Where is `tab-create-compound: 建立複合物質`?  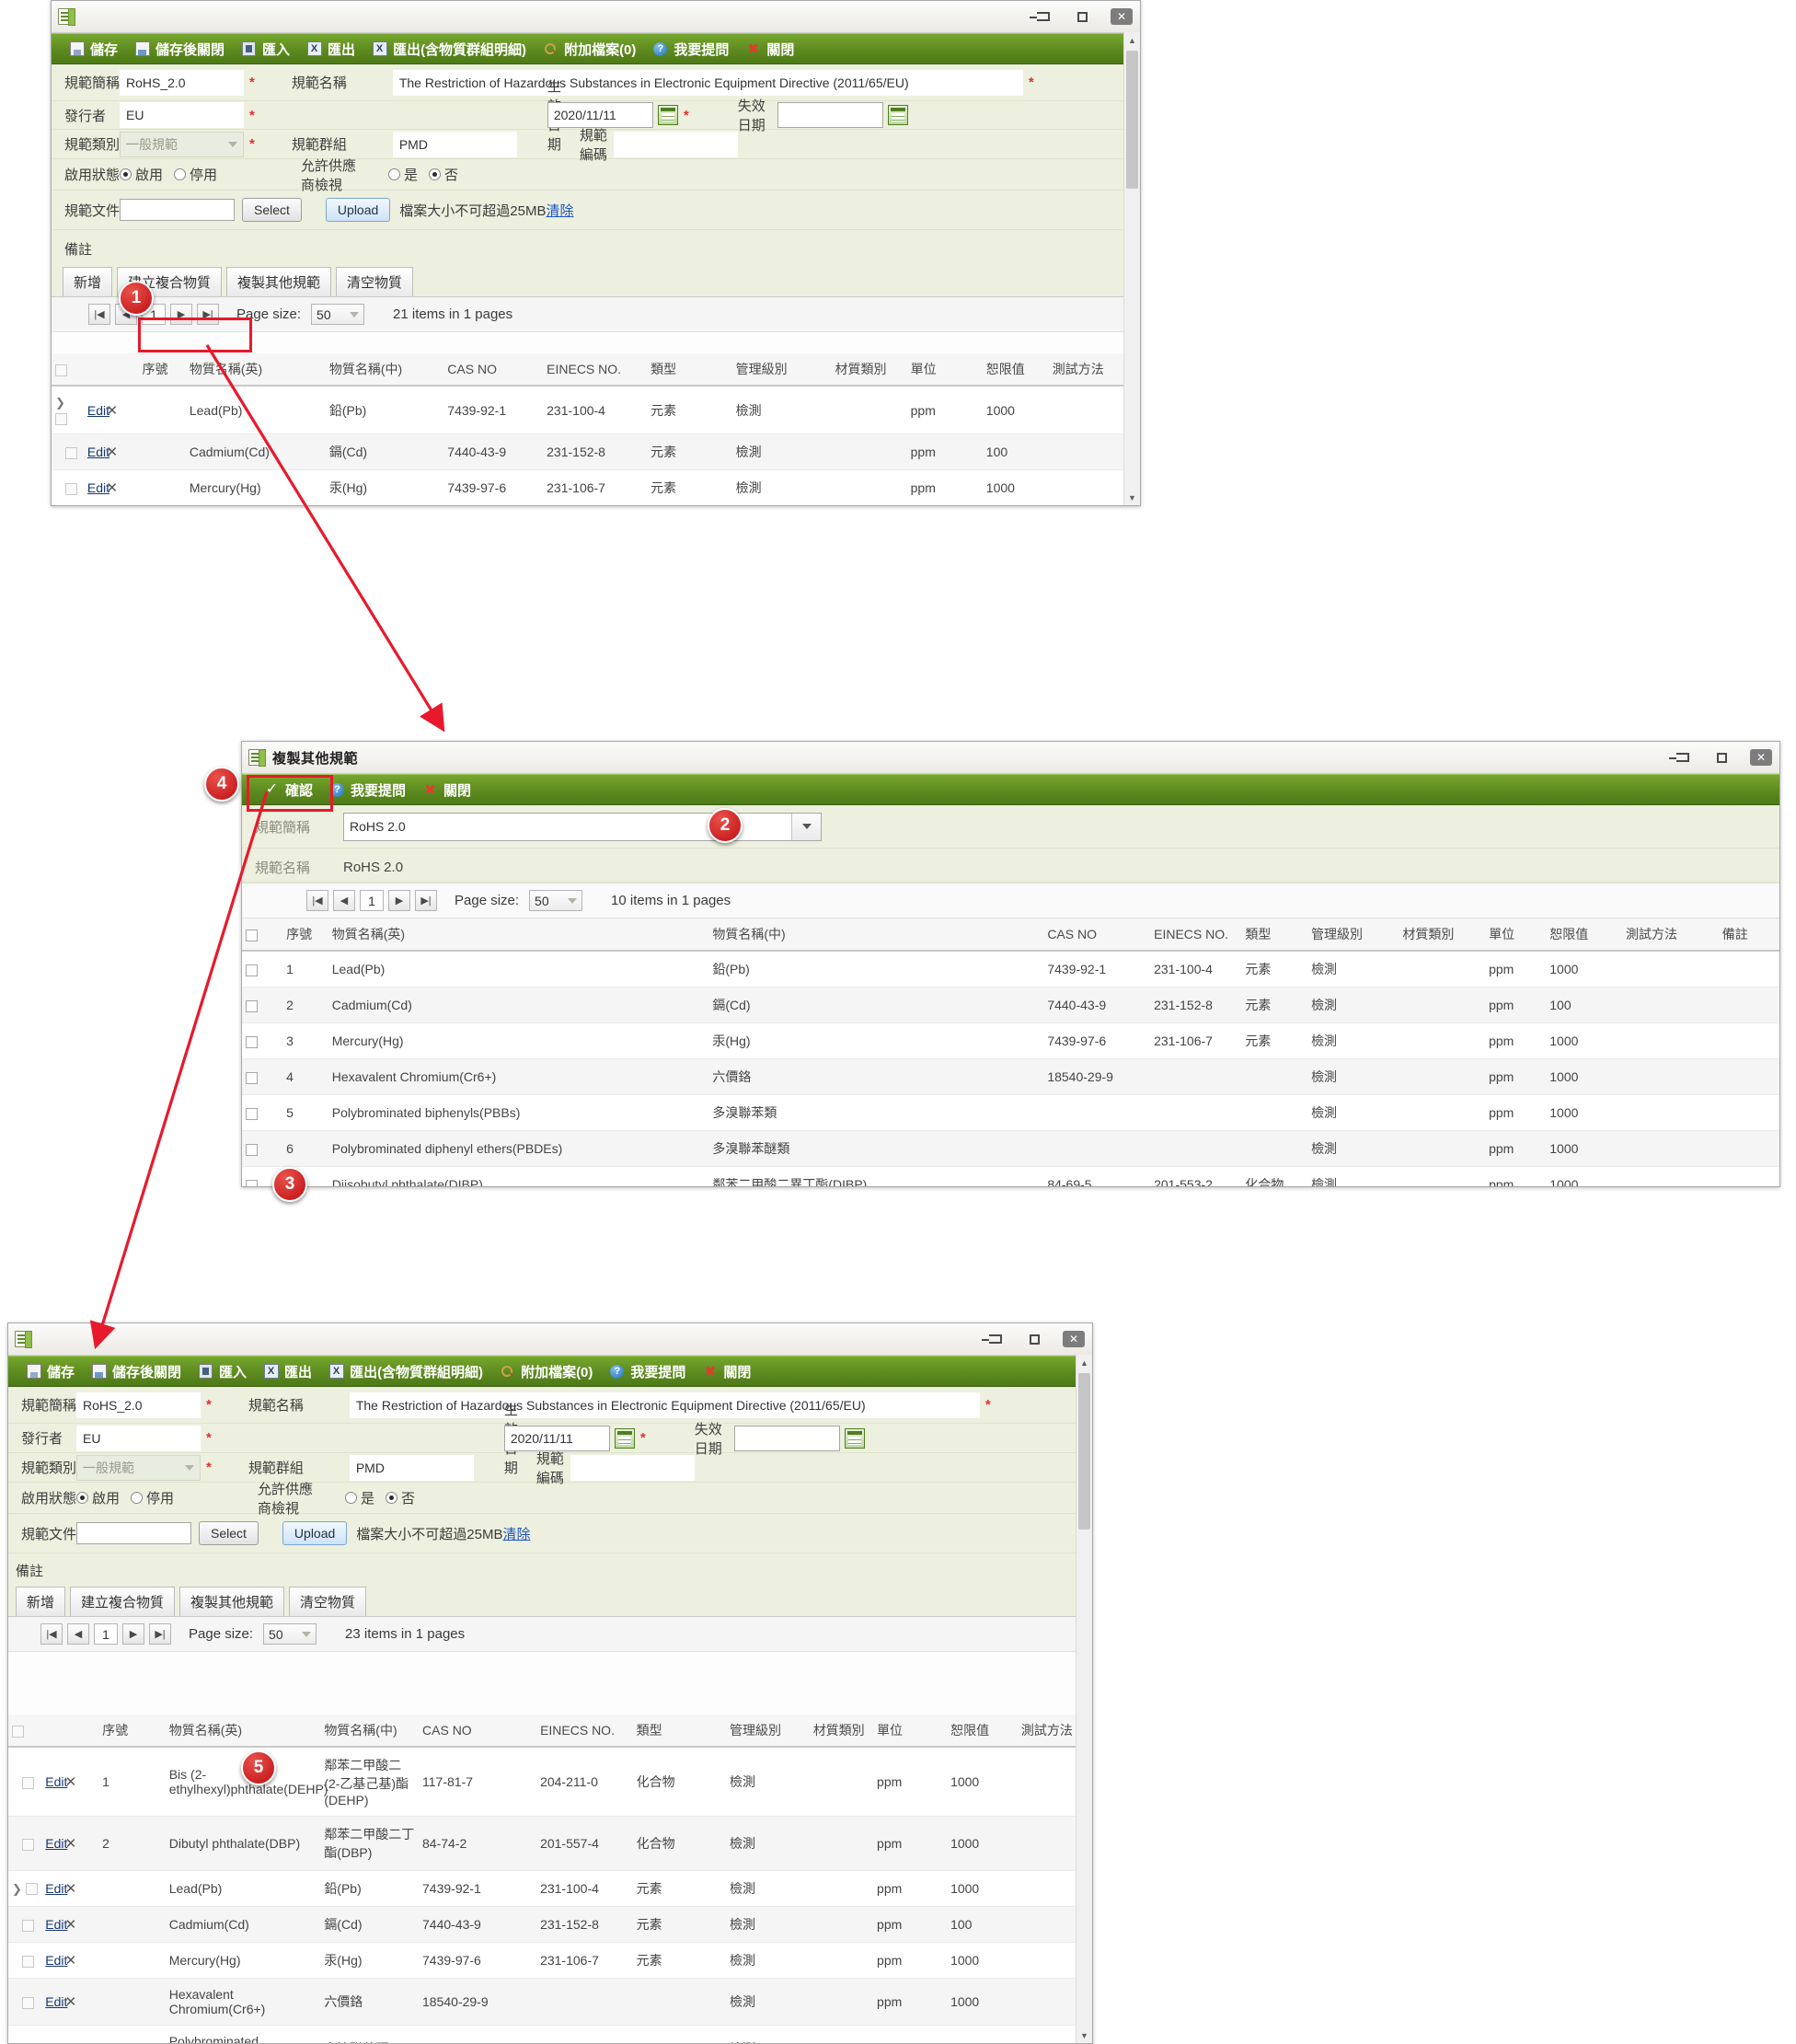
tab-create-compound: 建立複合物質 is located at coordinates (123, 1601).